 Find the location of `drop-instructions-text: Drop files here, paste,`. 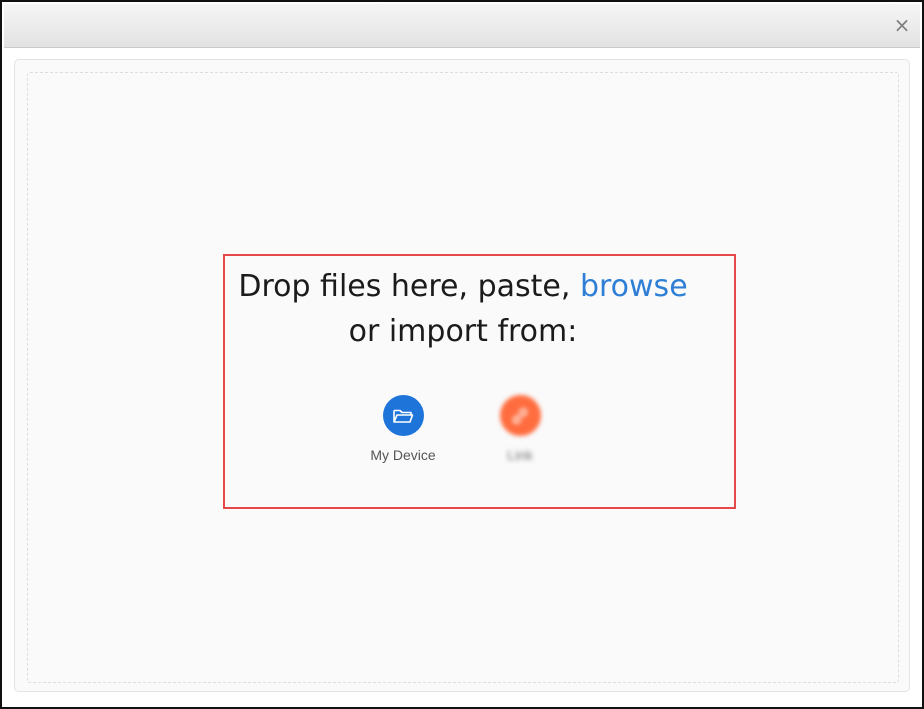

drop-instructions-text: Drop files here, paste, is located at coordinates (404, 286).